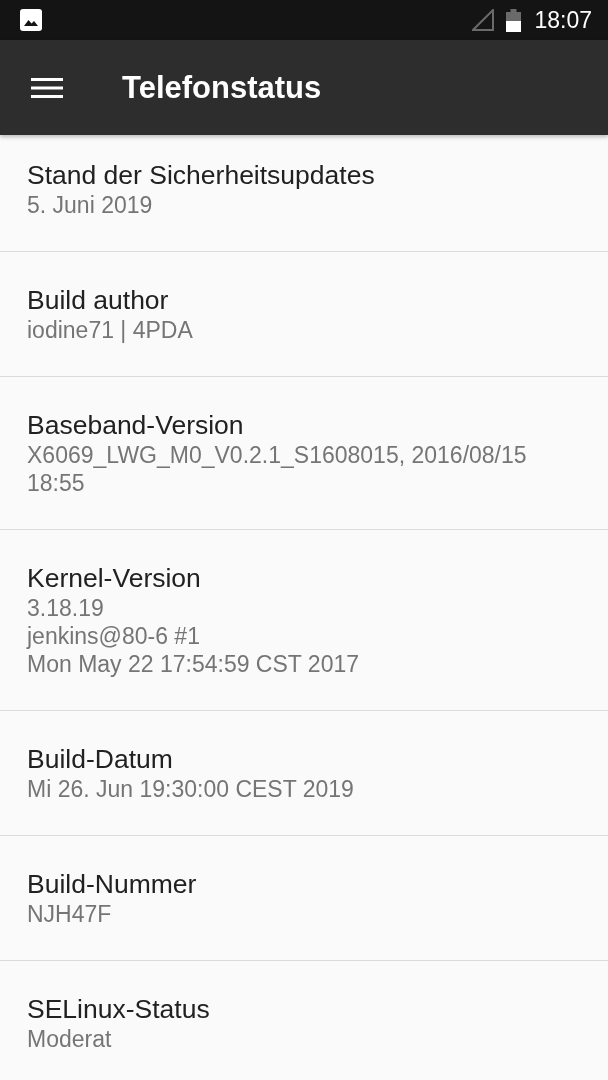  I want to click on setting-value: NJH47F, so click(70, 914).